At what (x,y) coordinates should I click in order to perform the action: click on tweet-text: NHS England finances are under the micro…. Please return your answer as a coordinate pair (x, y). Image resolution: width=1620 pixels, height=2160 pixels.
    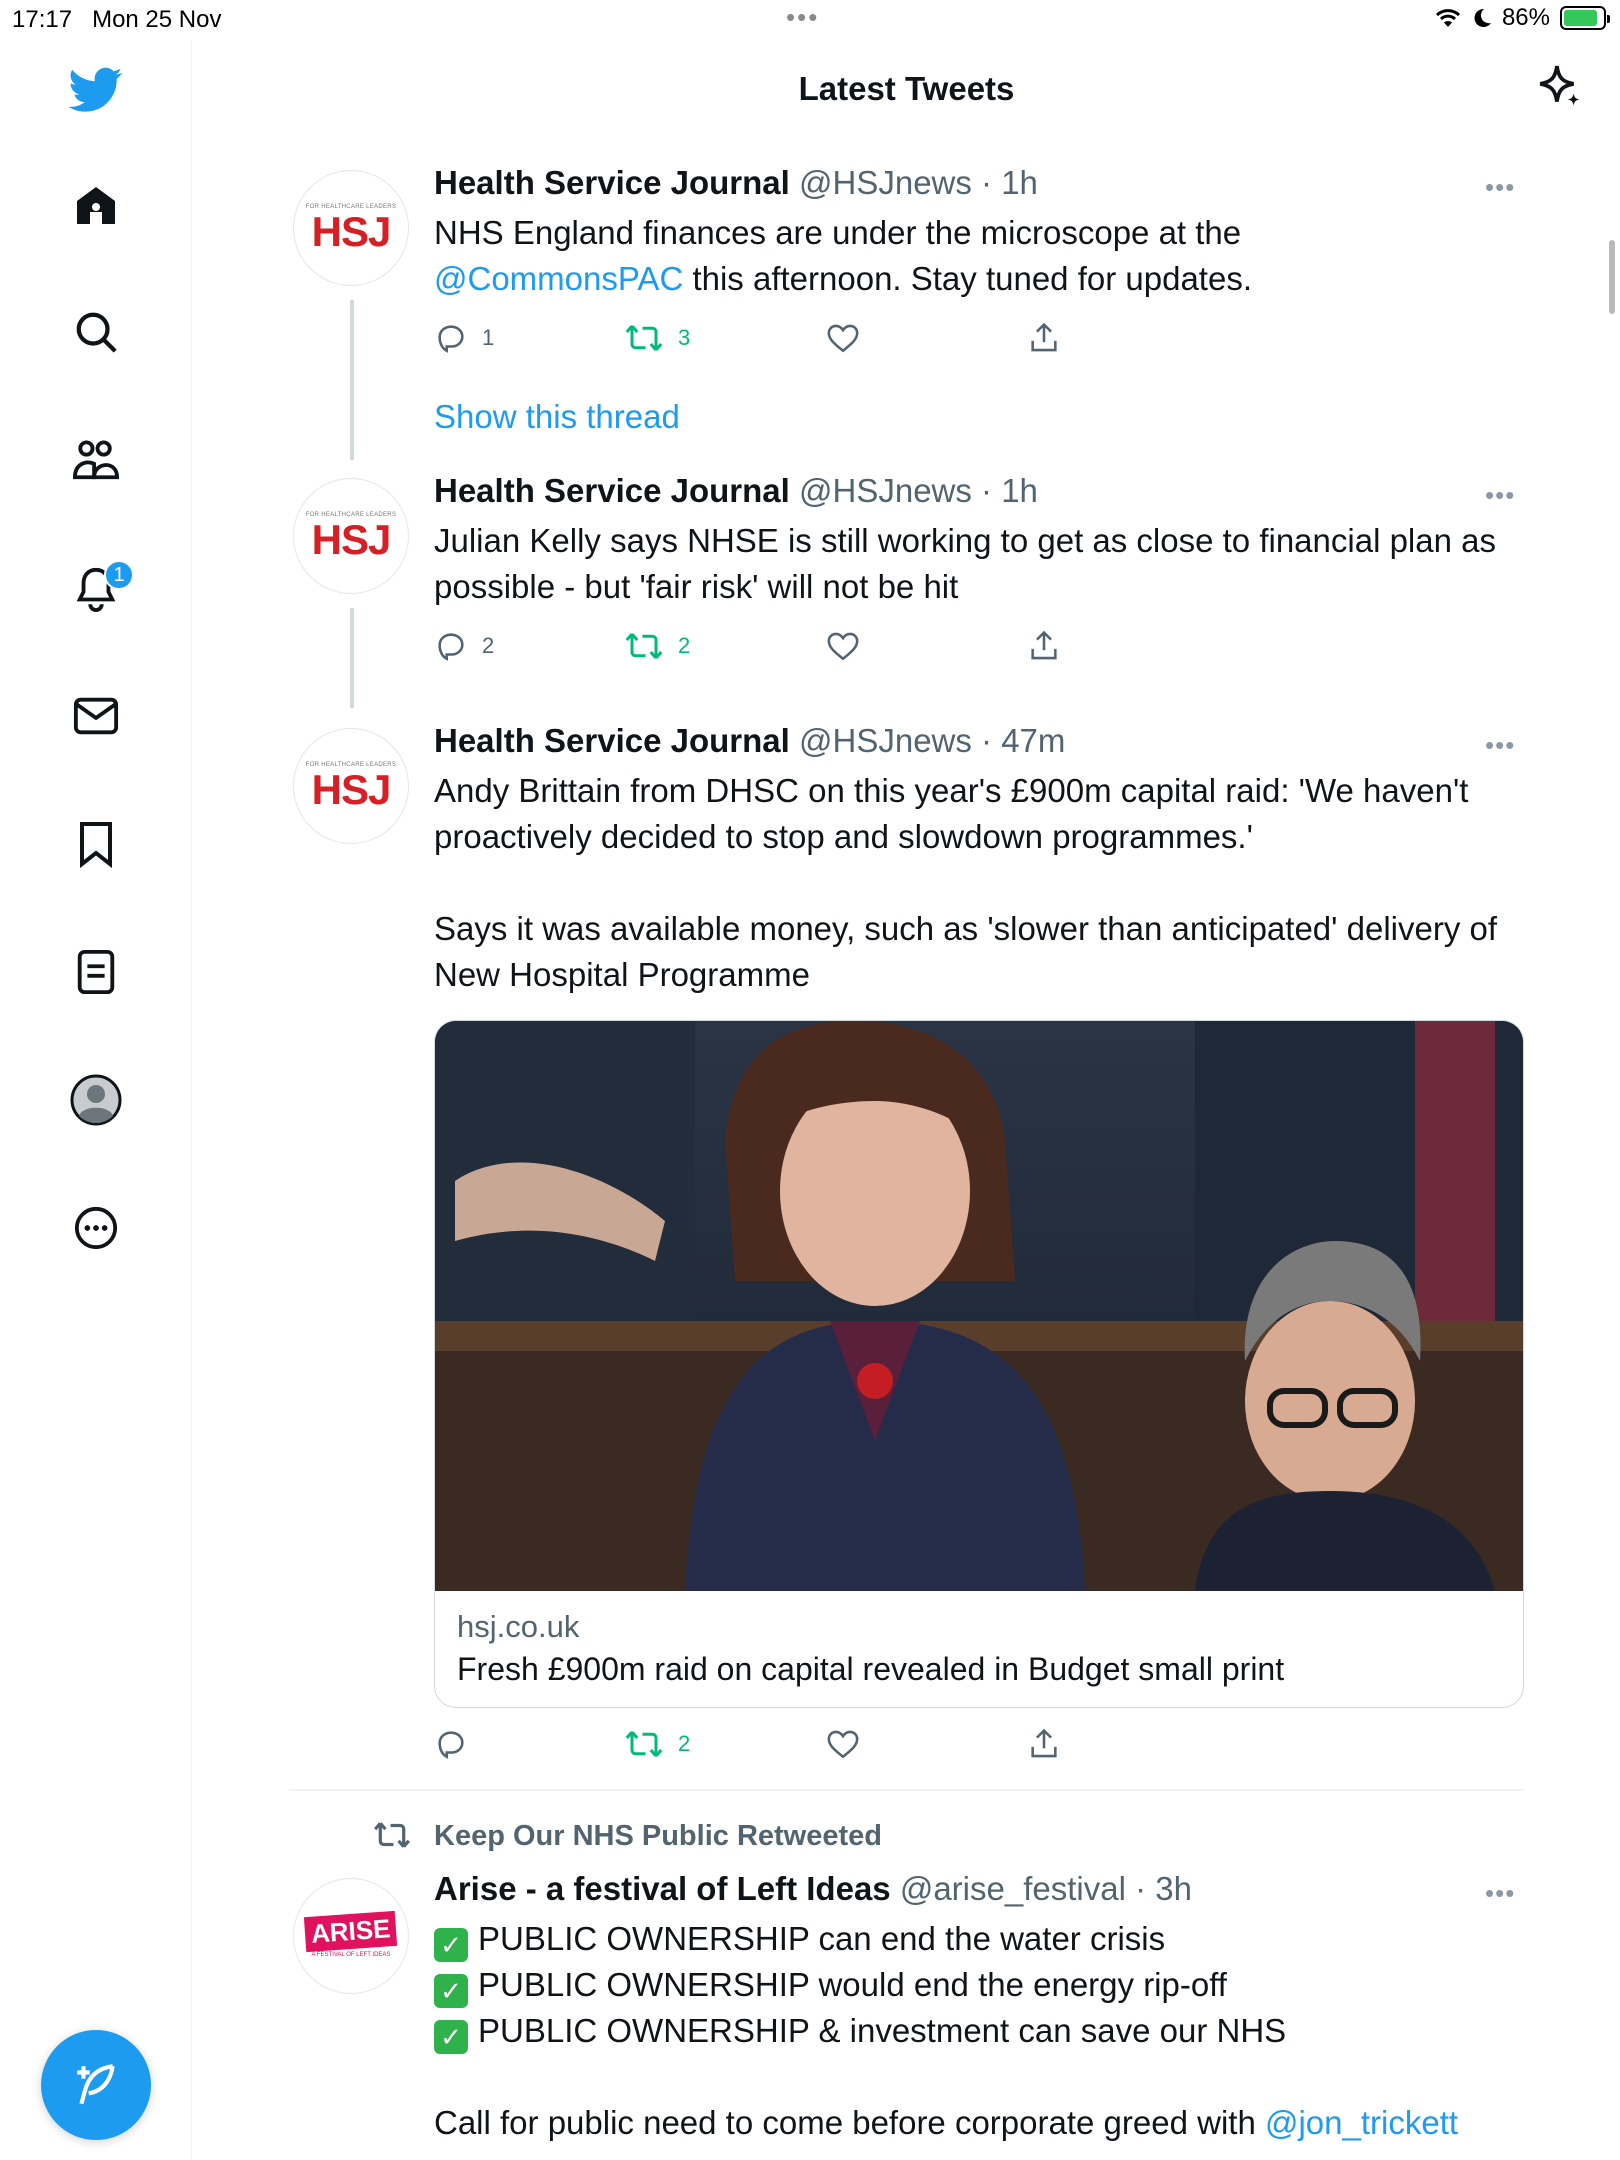
    Looking at the image, I should click on (843, 255).